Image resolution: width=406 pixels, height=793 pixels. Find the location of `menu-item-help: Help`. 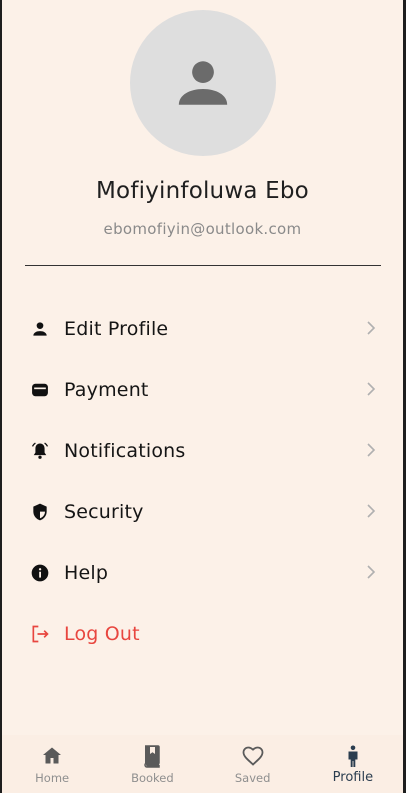

menu-item-help: Help is located at coordinates (202, 572).